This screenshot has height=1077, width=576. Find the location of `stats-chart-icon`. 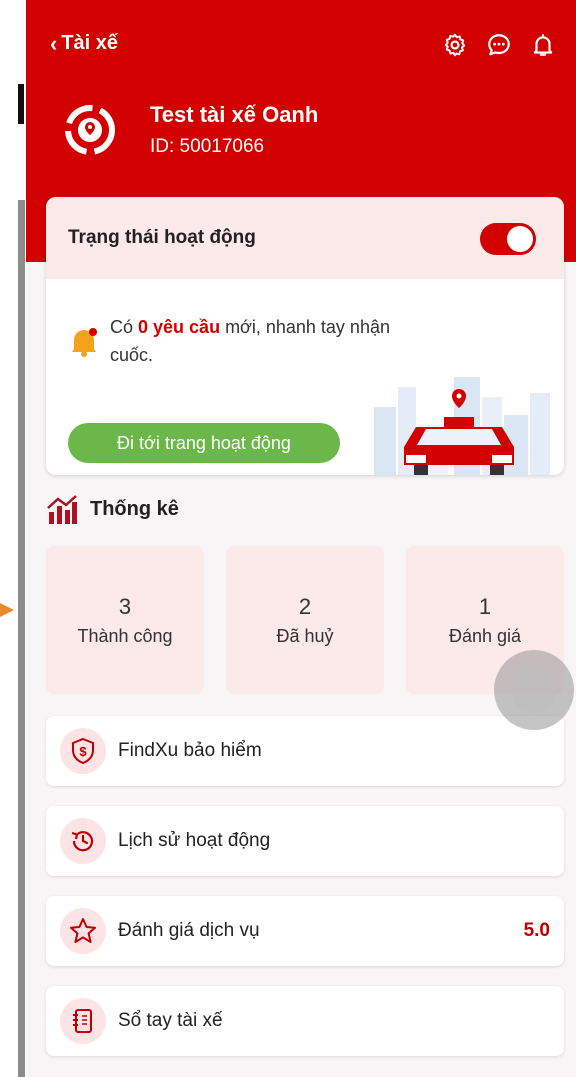

stats-chart-icon is located at coordinates (62, 509).